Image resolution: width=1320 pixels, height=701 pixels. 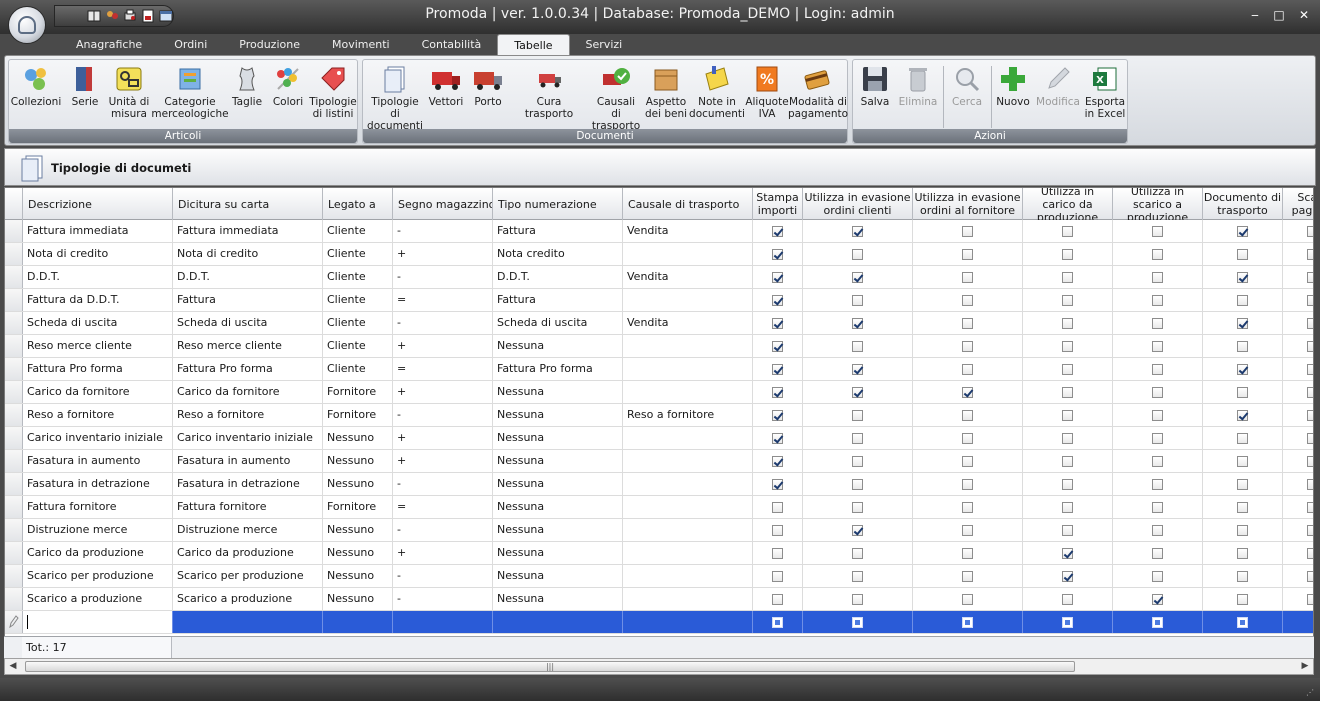 I want to click on cell-col-tipo-numerazione: Fattura, so click(x=558, y=300).